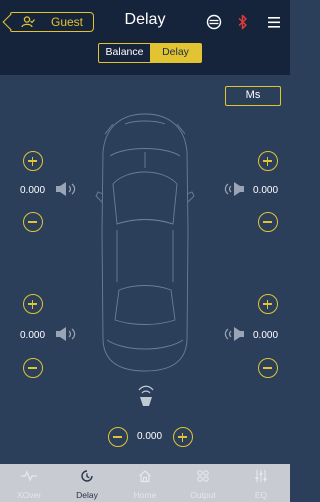 The height and width of the screenshot is (502, 320). What do you see at coordinates (203, 495) in the screenshot?
I see `tab-output-label: Output` at bounding box center [203, 495].